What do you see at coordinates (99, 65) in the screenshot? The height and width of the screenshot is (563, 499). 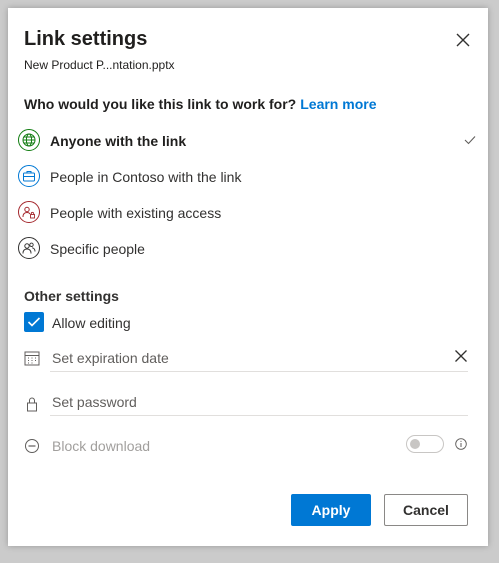 I see `file-name: New Product P...ntation.pptx` at bounding box center [99, 65].